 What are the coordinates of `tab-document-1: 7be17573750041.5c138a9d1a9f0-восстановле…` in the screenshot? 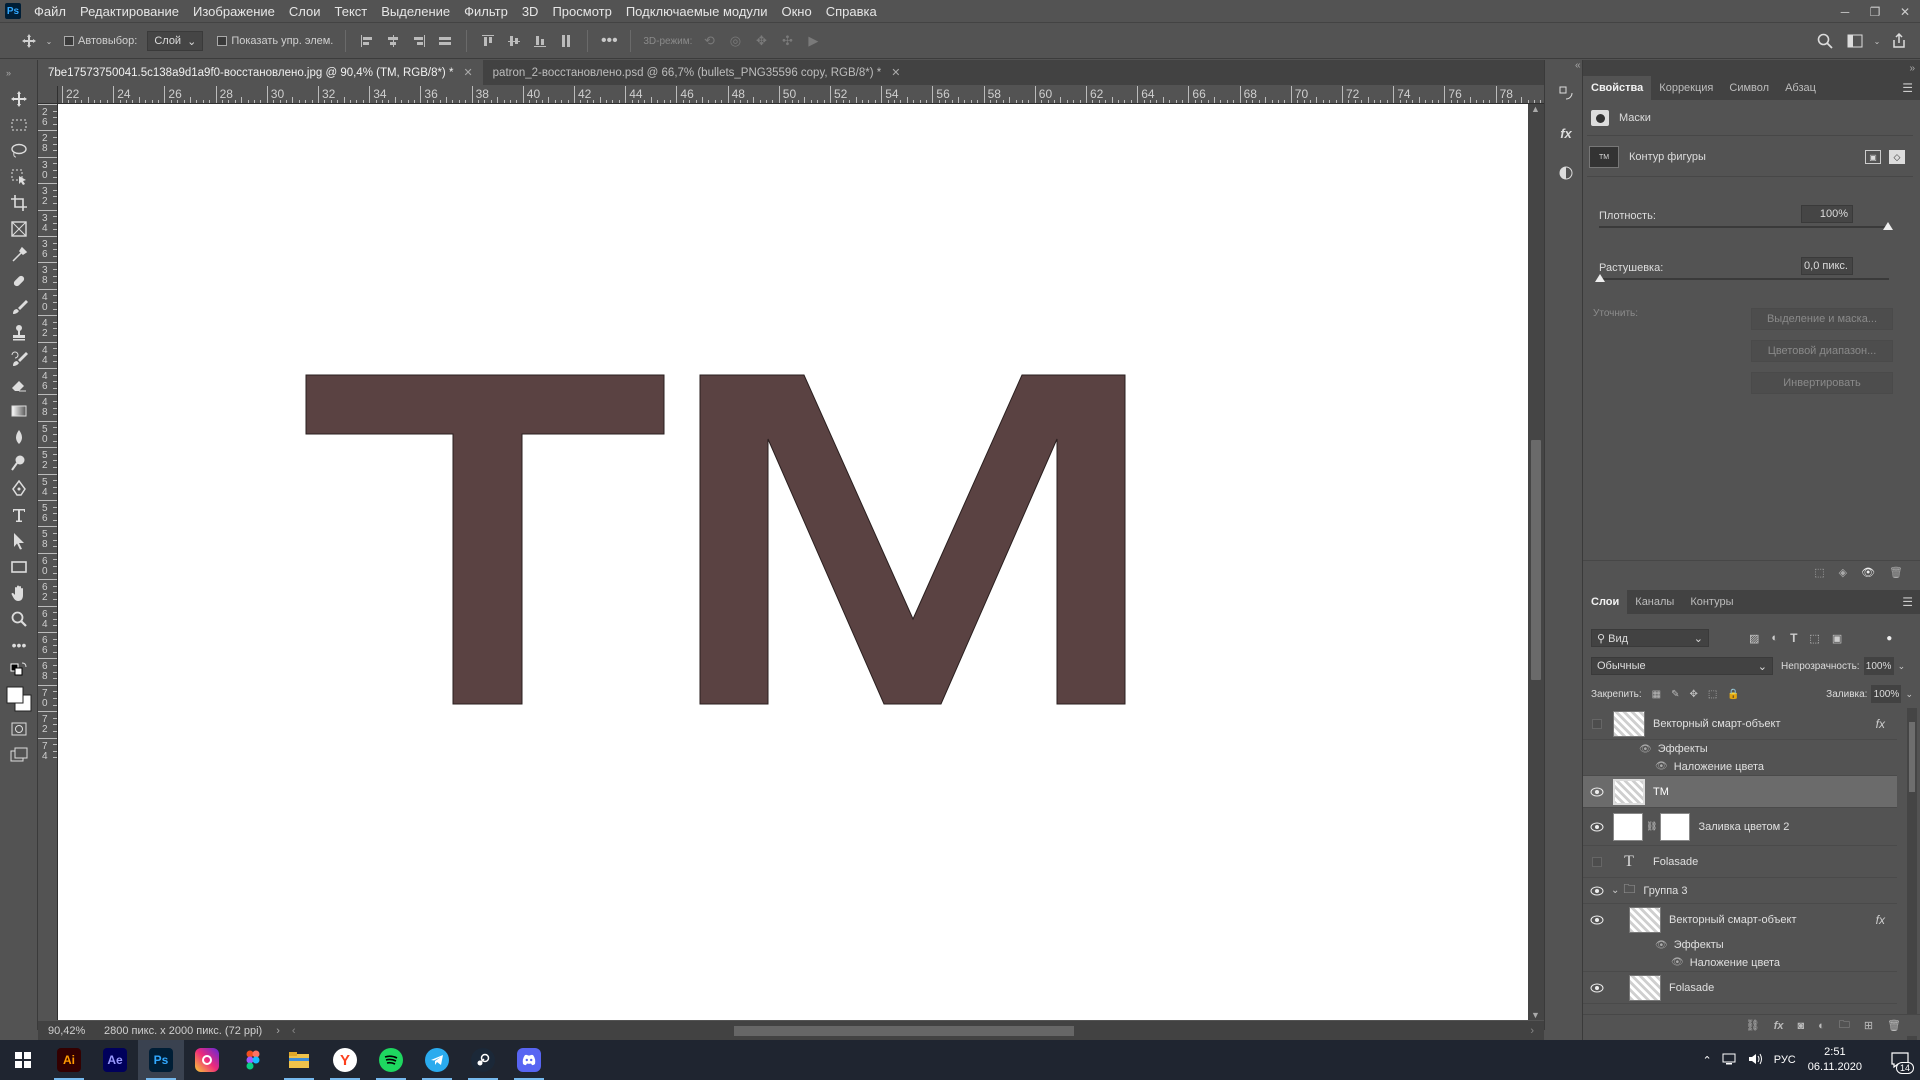 It's located at (260, 72).